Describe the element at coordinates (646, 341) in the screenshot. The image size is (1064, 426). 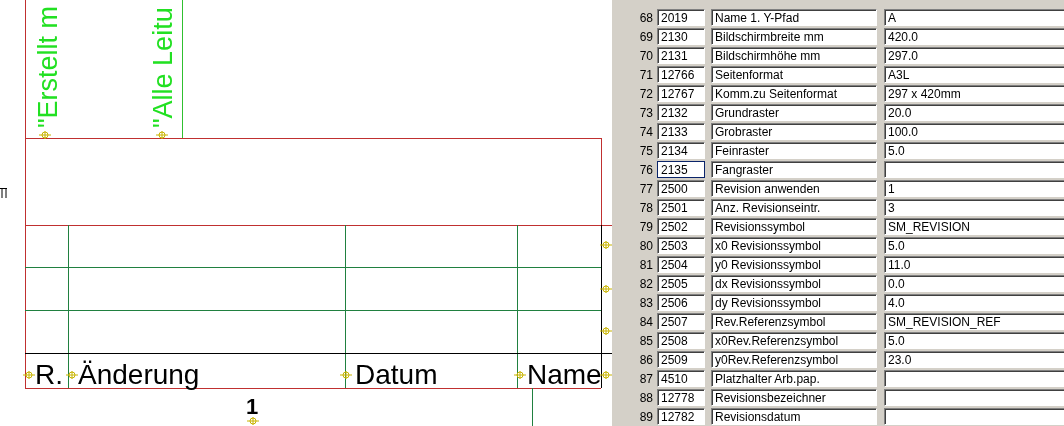
I see `row-number: 85` at that location.